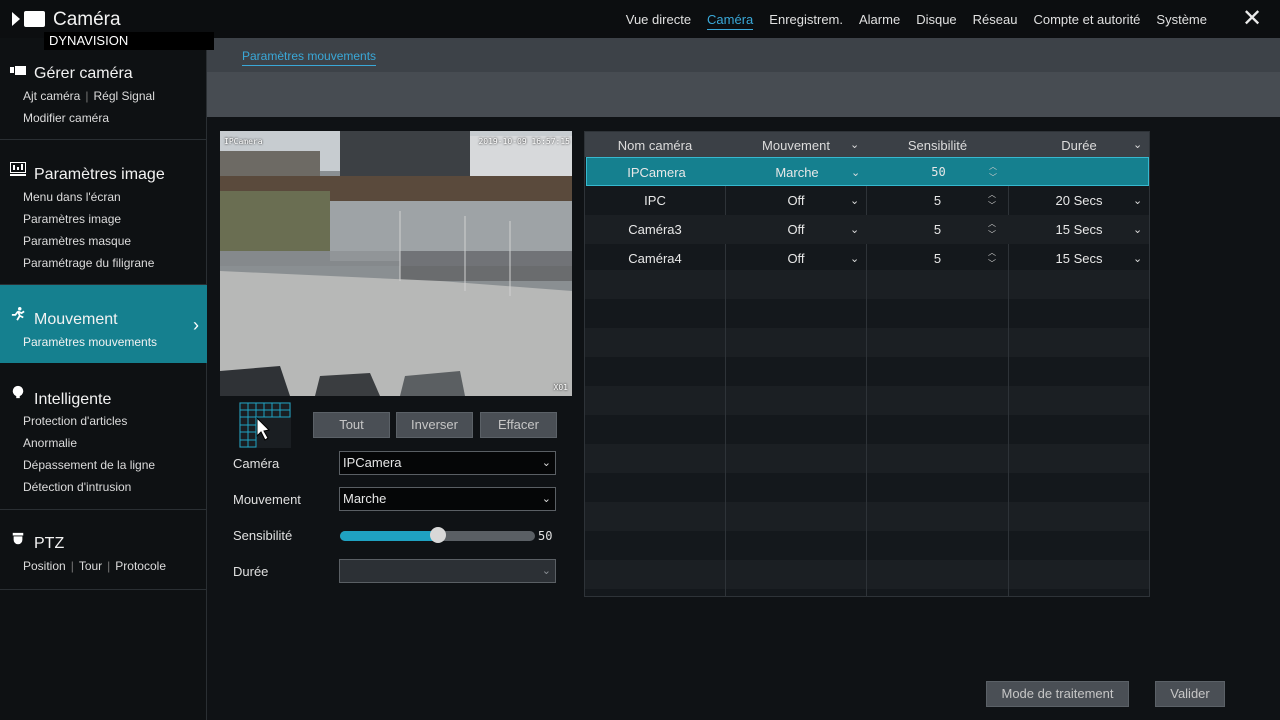 Image resolution: width=1280 pixels, height=720 pixels. What do you see at coordinates (655, 145) in the screenshot?
I see `header-camera-name: Nom caméra` at bounding box center [655, 145].